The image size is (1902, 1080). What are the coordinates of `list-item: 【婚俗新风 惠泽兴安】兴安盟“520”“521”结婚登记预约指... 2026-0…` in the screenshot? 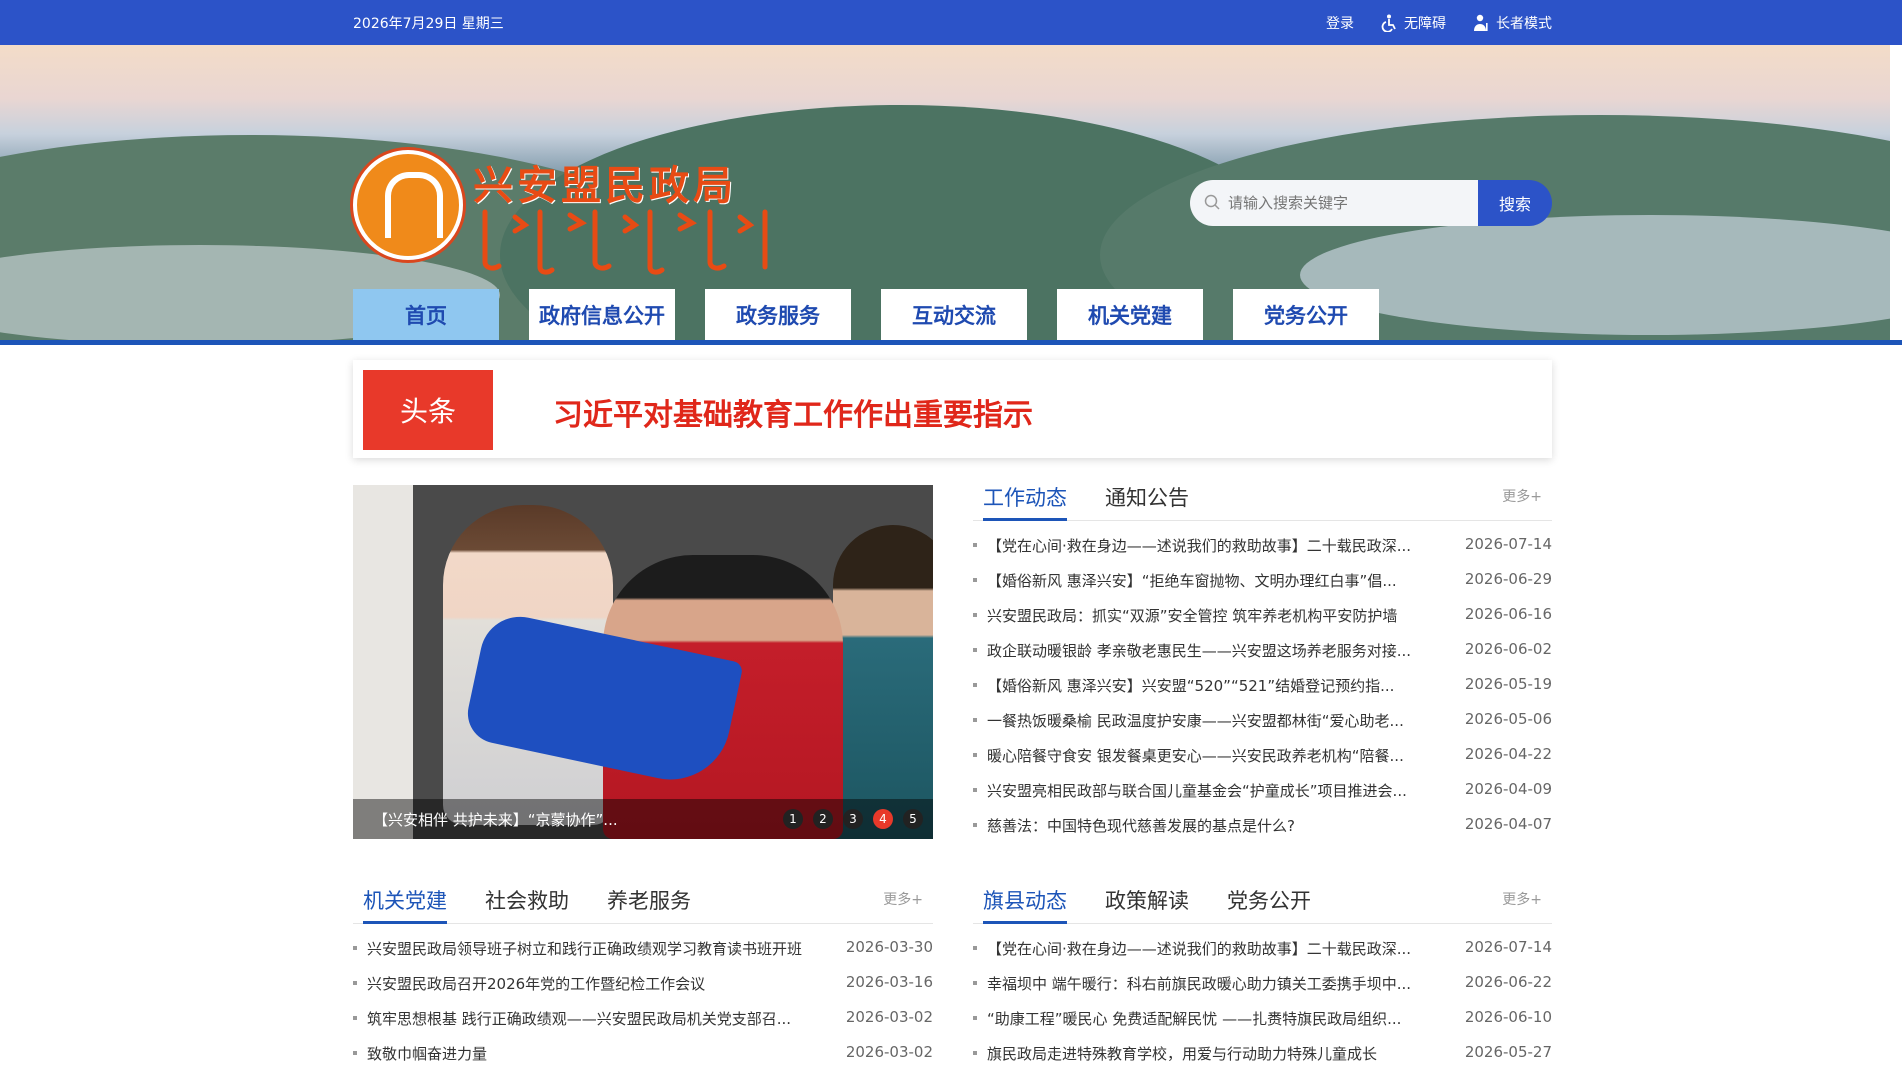 It's located at (1262, 692).